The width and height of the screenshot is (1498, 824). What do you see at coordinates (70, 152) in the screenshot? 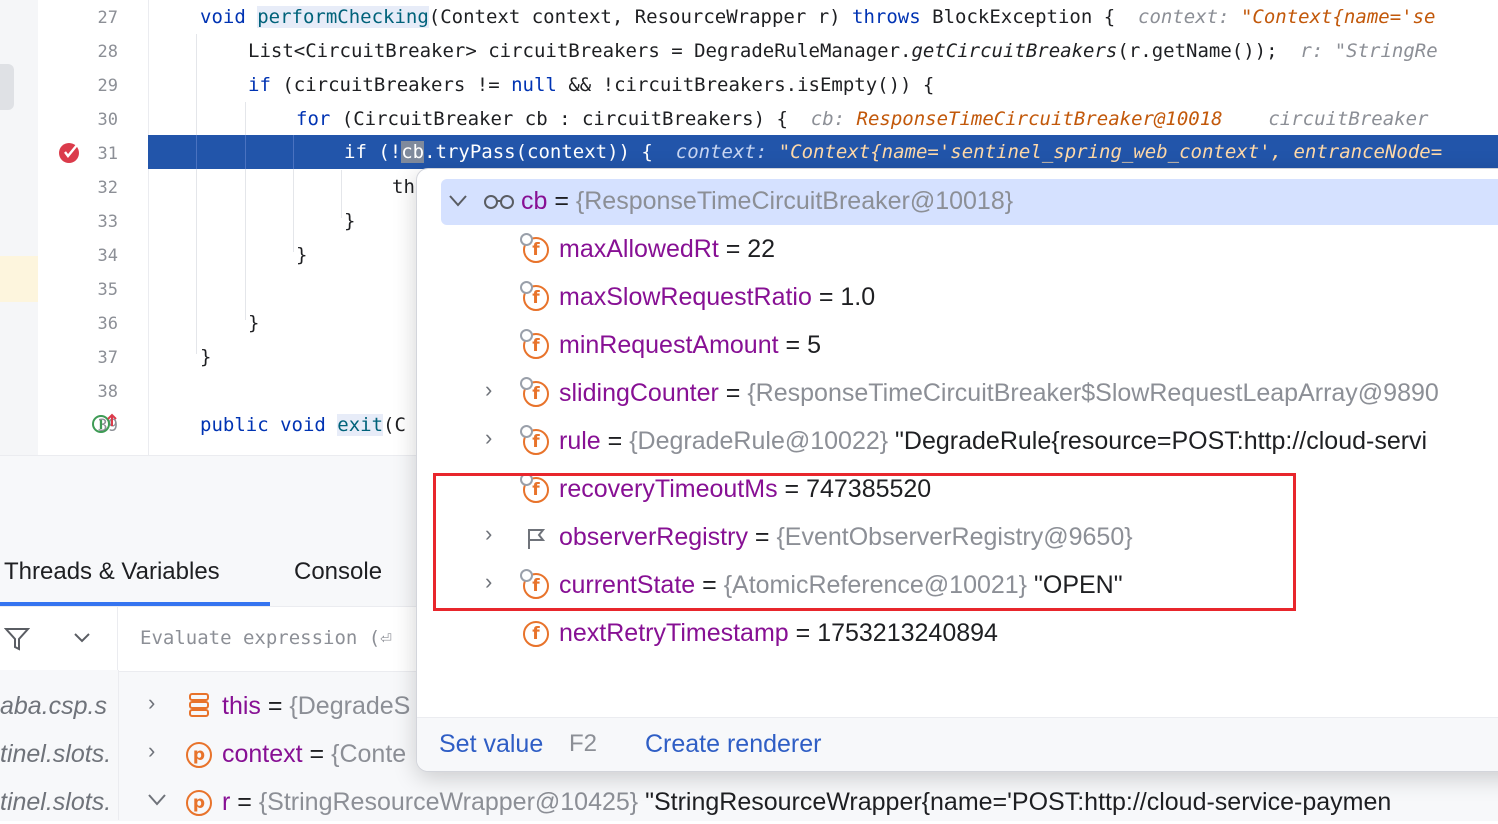
I see `breakpoint-icon` at bounding box center [70, 152].